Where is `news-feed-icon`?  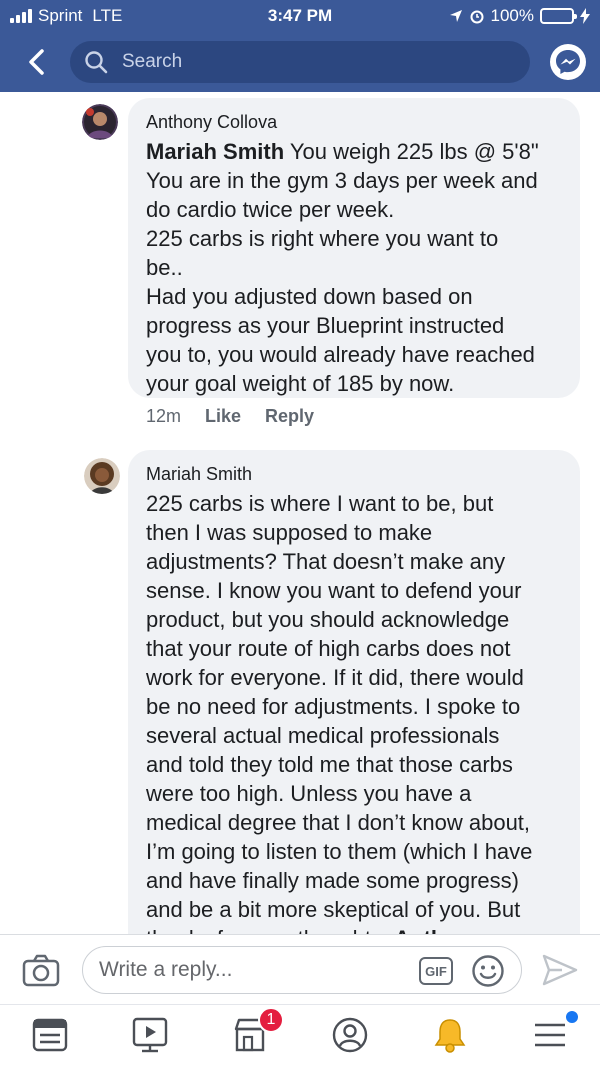
news-feed-icon is located at coordinates (50, 1035).